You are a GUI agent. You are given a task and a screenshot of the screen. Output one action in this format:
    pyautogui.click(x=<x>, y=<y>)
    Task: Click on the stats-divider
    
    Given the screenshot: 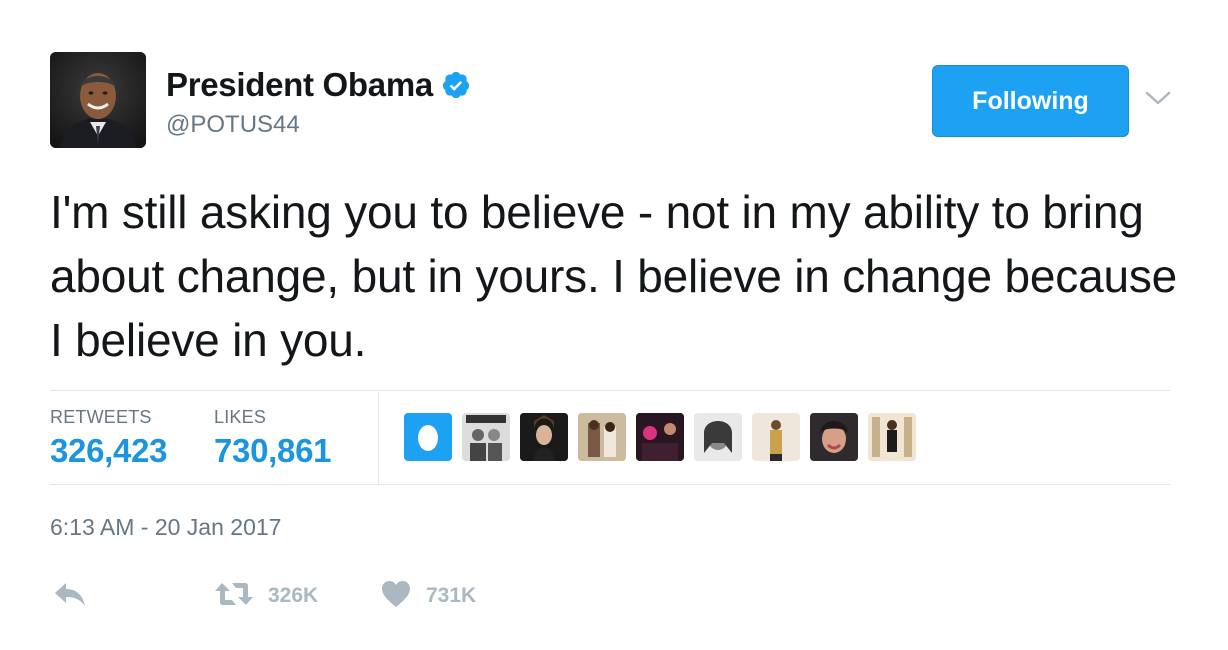 What is the action you would take?
    pyautogui.click(x=378, y=438)
    